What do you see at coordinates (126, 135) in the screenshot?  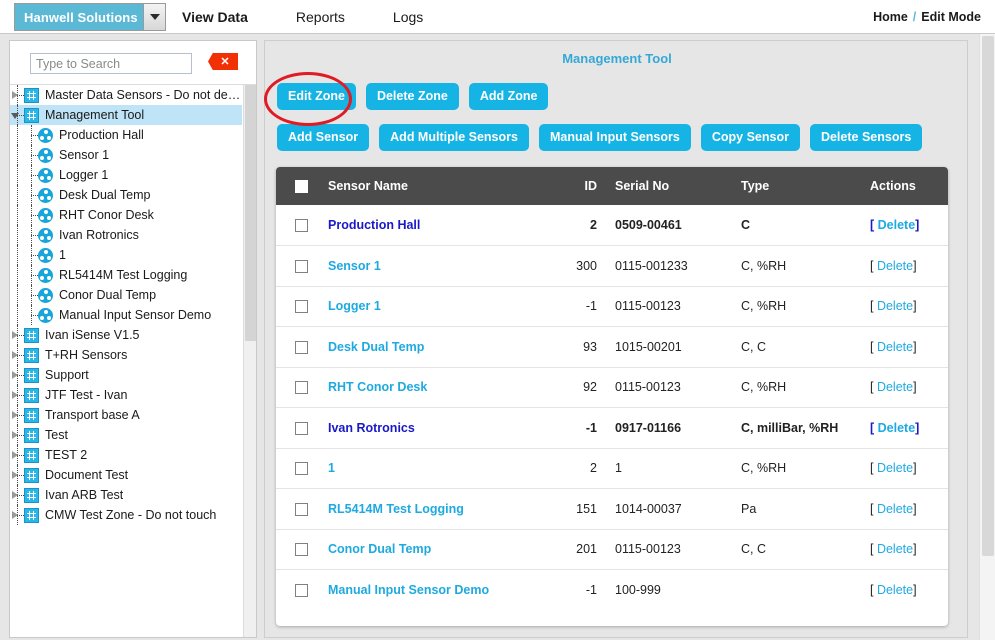 I see `tree-item-production-hall: Production Hall` at bounding box center [126, 135].